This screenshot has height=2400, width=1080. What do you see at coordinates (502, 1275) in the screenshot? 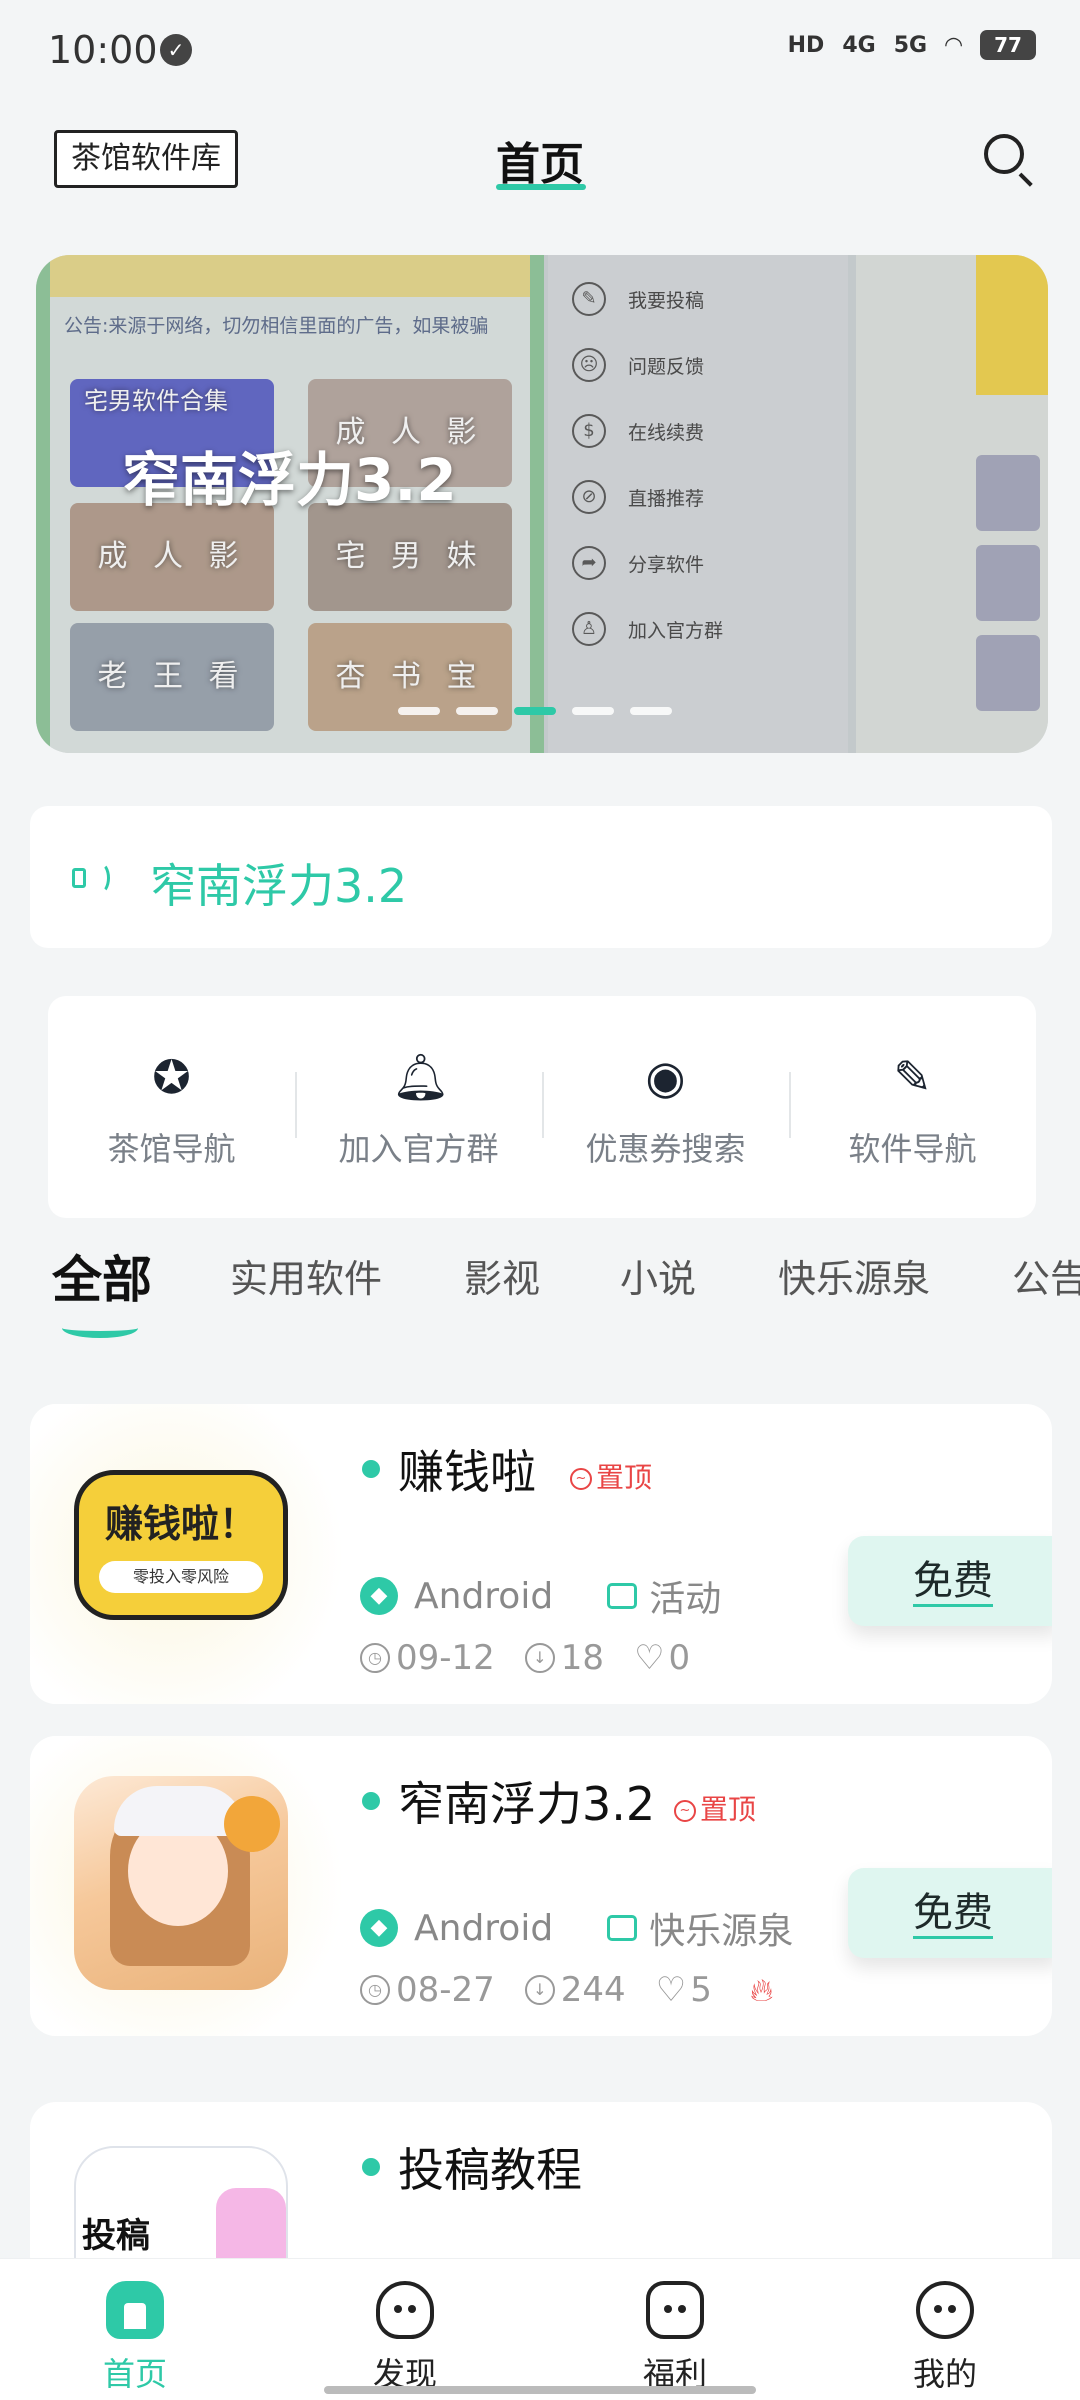
I see `tab-video: 影视` at bounding box center [502, 1275].